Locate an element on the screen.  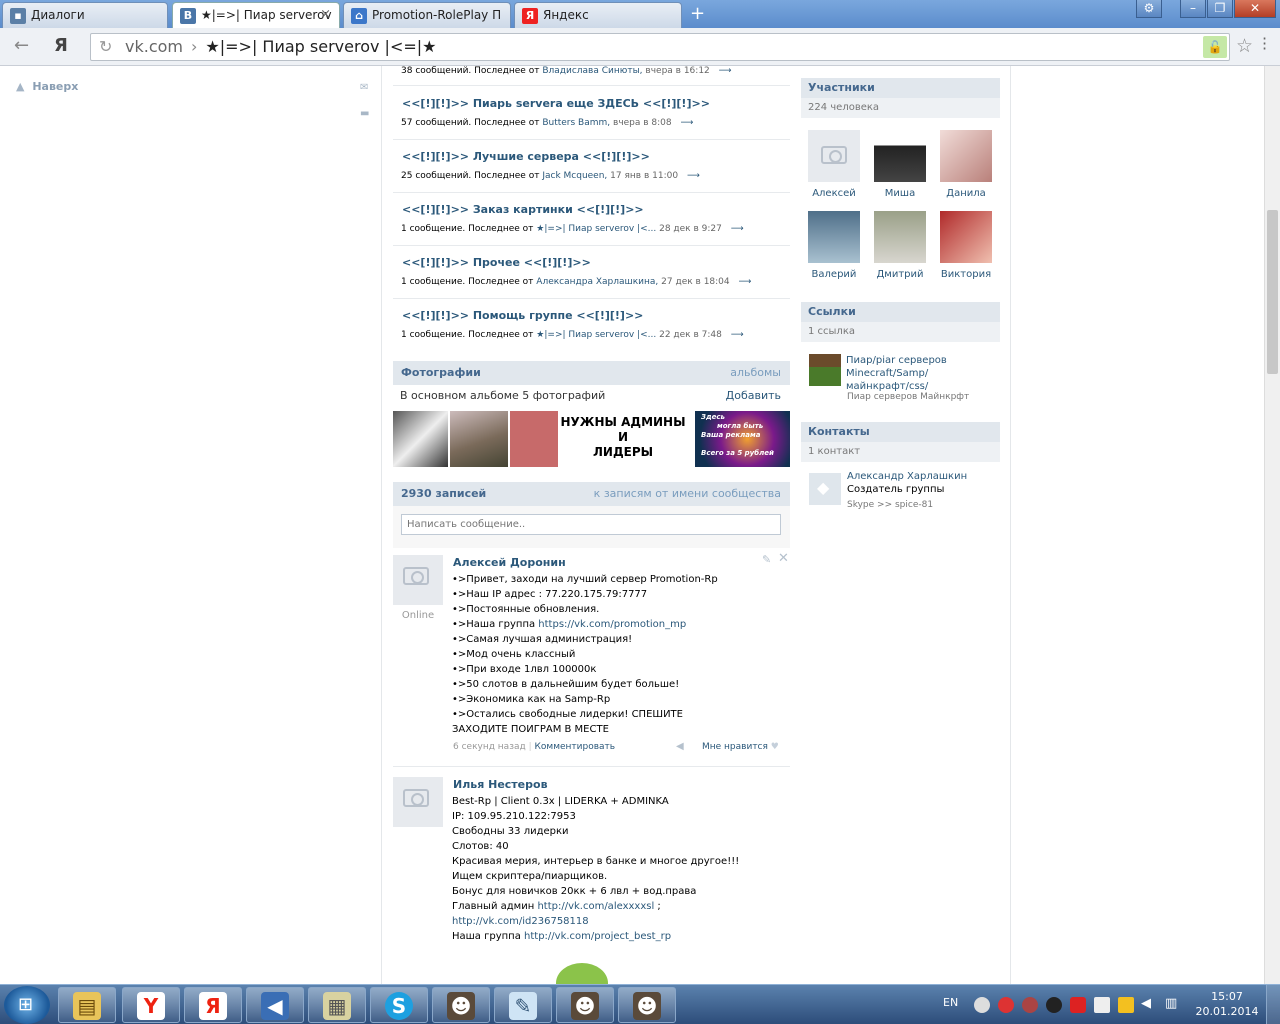
like-button: Мне нравится ♥ is located at coordinates (740, 747).